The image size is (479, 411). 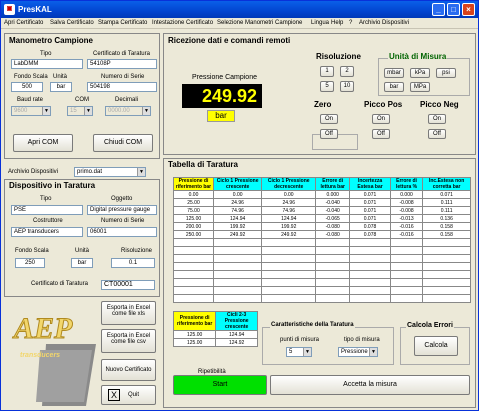 I want to click on table-cell: 0.158, so click(x=446, y=234).